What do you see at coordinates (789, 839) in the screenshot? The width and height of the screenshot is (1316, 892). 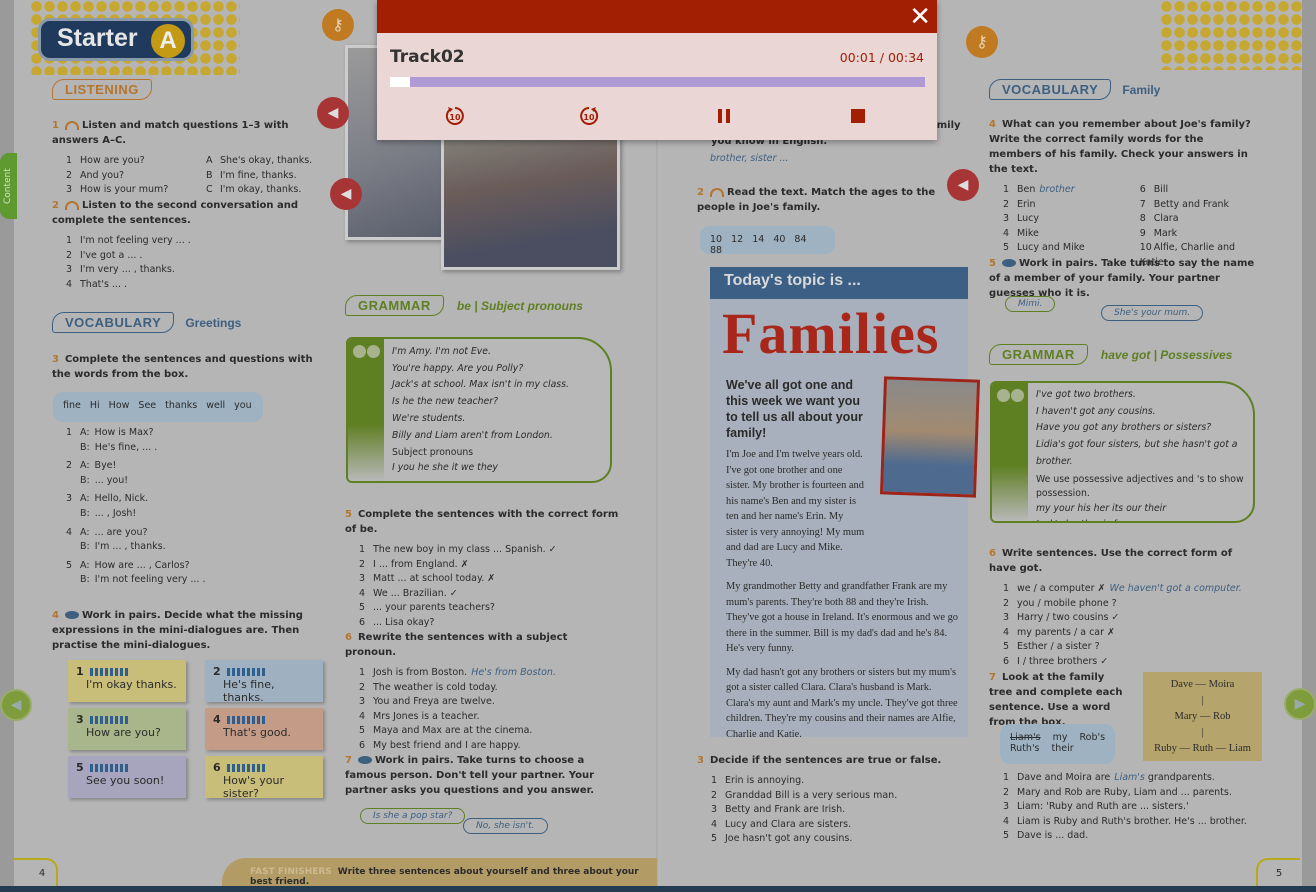 I see `item-text: Joe hasn't got any cousins.` at bounding box center [789, 839].